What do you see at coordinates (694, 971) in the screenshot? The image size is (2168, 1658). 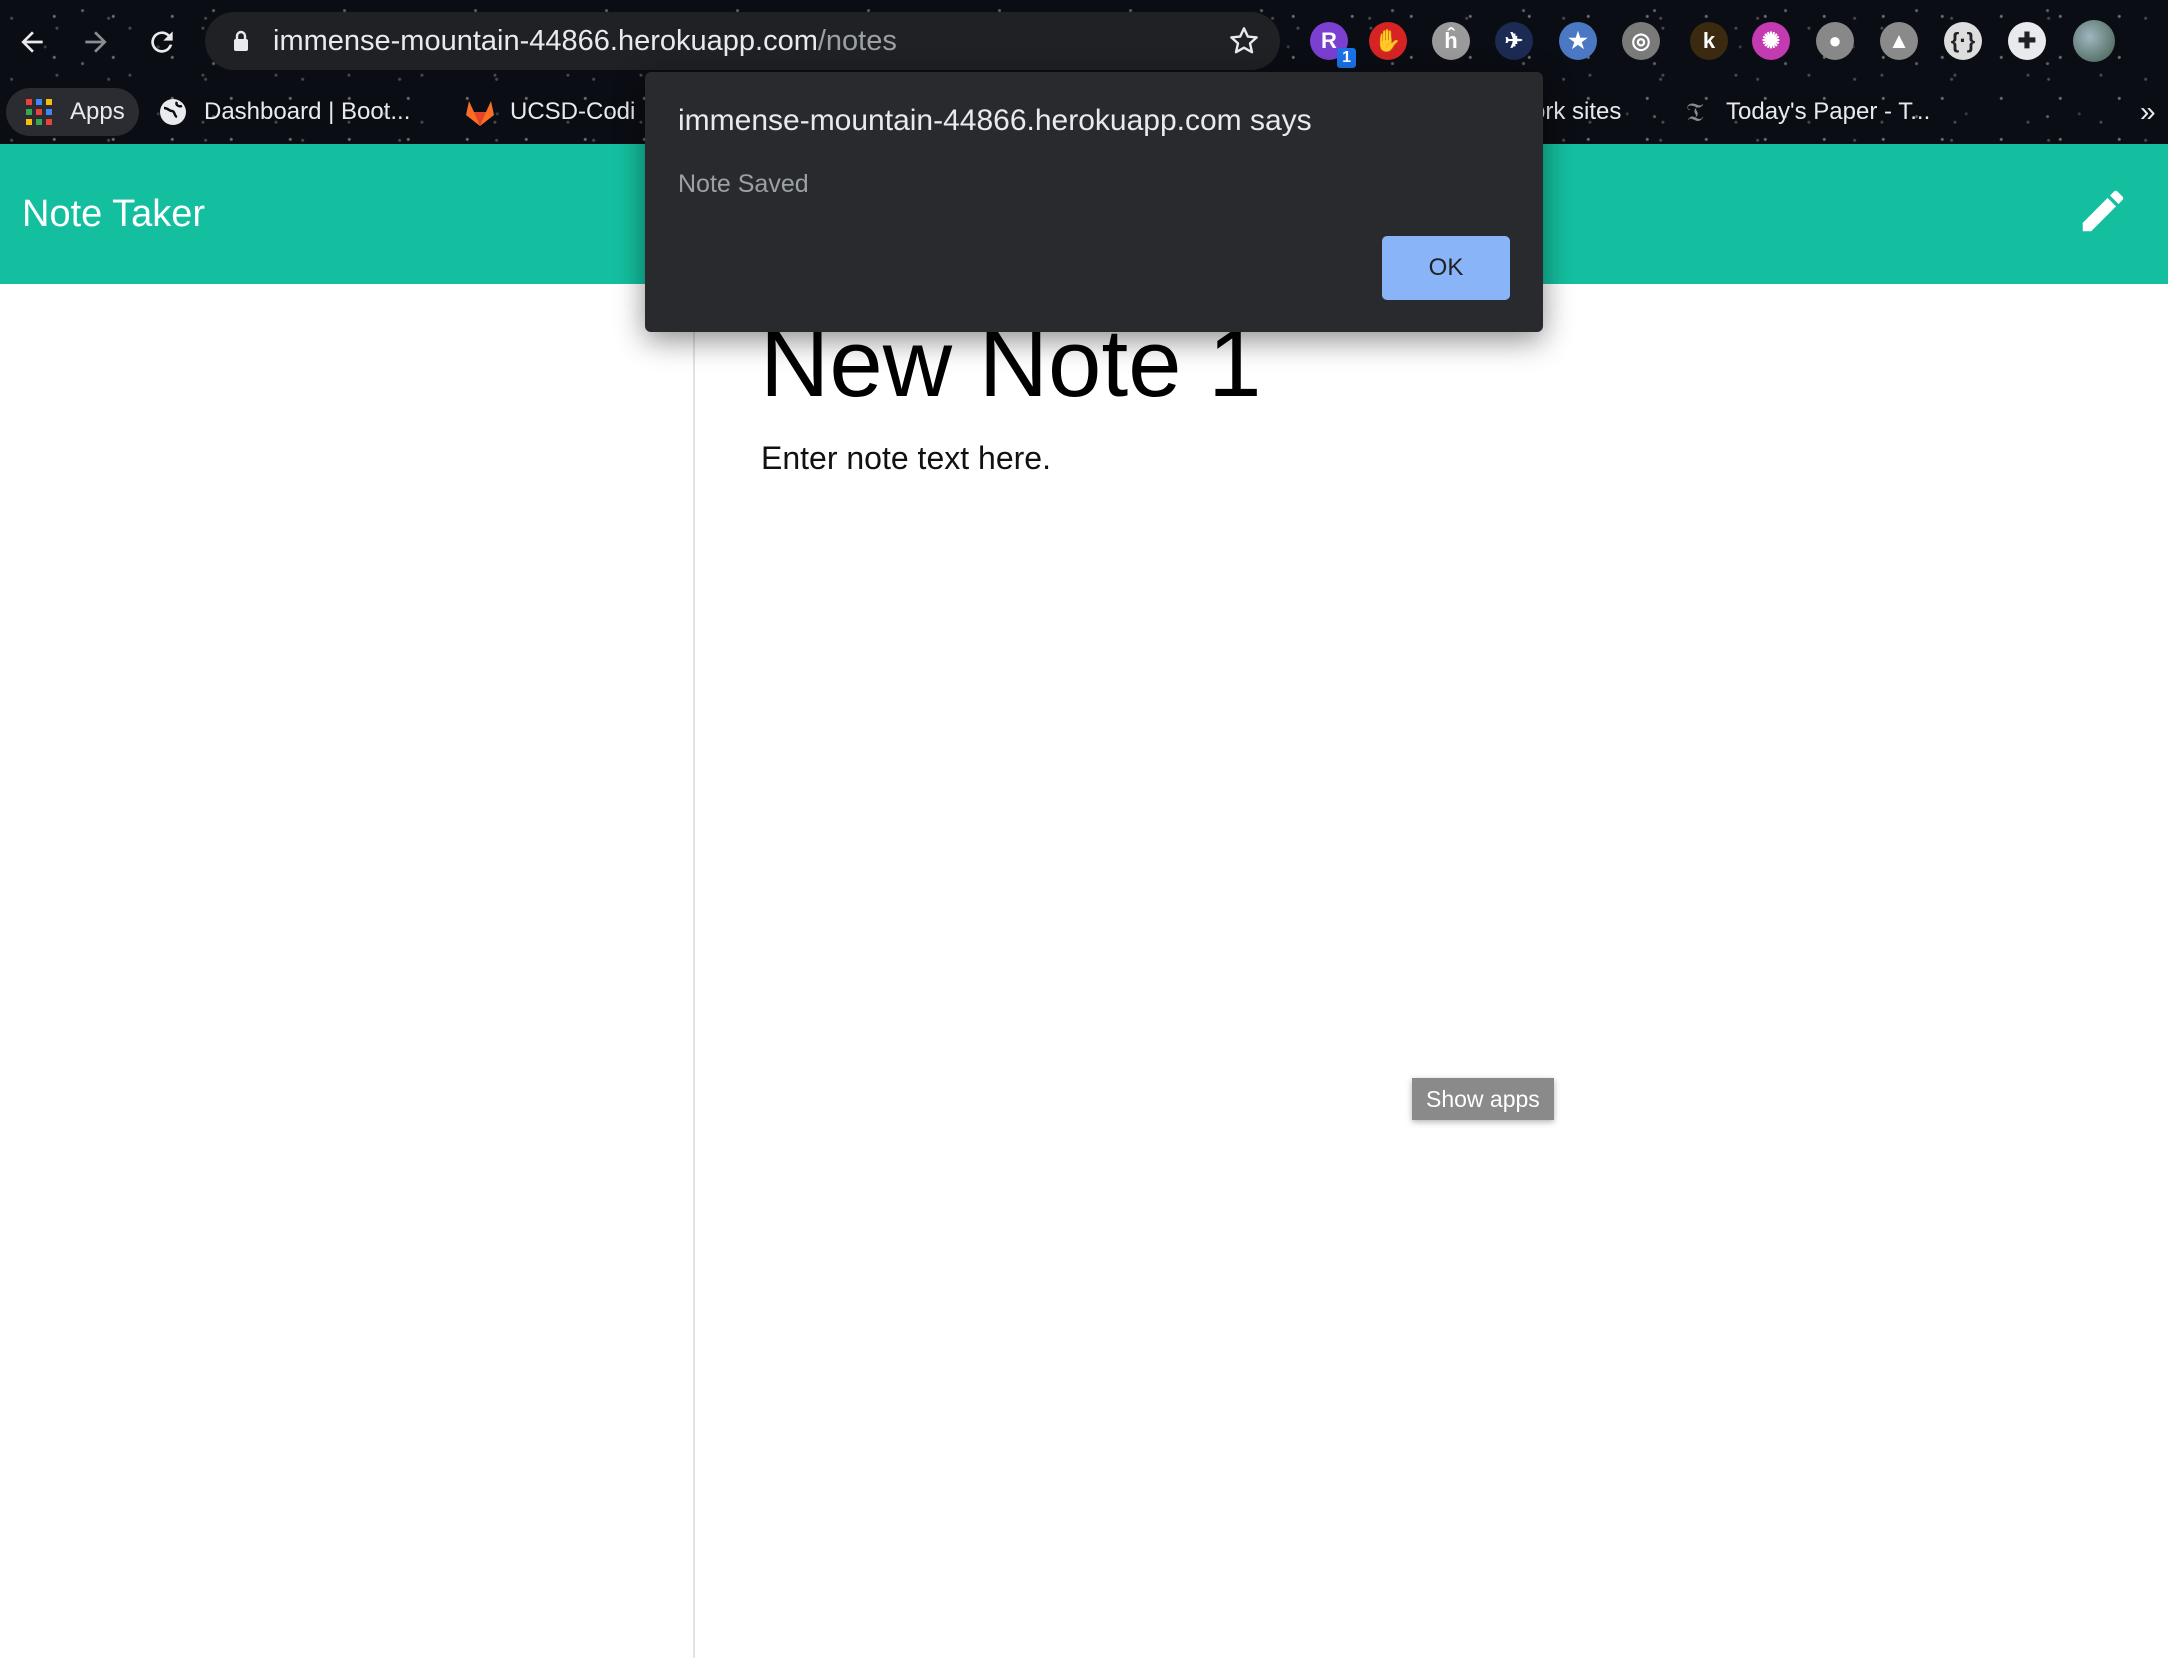 I see `sidebar-divider` at bounding box center [694, 971].